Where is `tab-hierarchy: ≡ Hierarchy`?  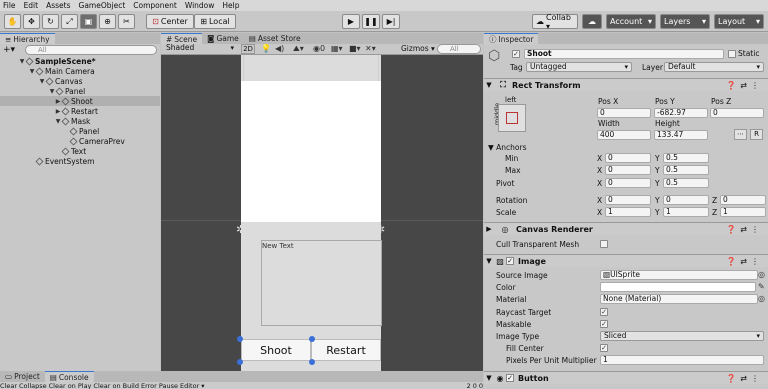
tab-hierarchy: ≡ Hierarchy is located at coordinates (27, 38).